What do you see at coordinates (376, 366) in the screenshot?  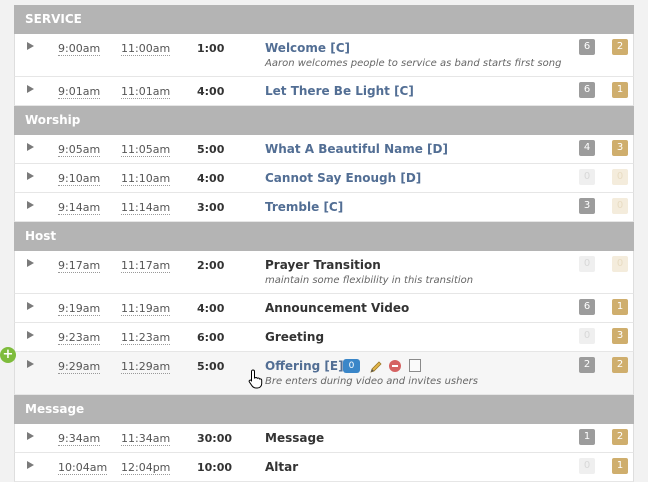 I see `pencil-icon` at bounding box center [376, 366].